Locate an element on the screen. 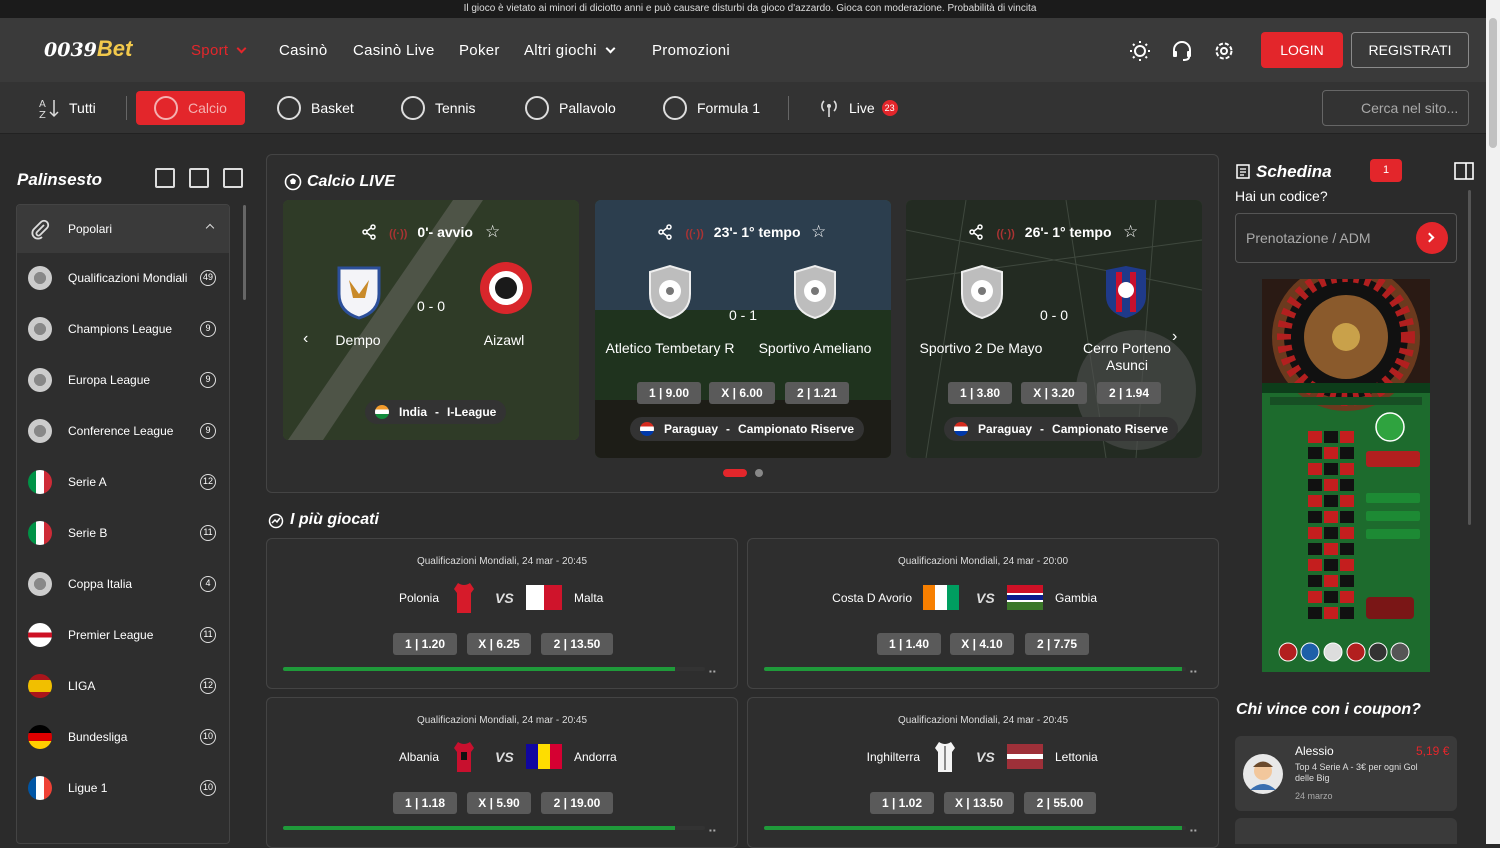 Image resolution: width=1500 pixels, height=848 pixels. sidebar-league-item: Qualificazioni Mondiali 49 is located at coordinates (123, 278).